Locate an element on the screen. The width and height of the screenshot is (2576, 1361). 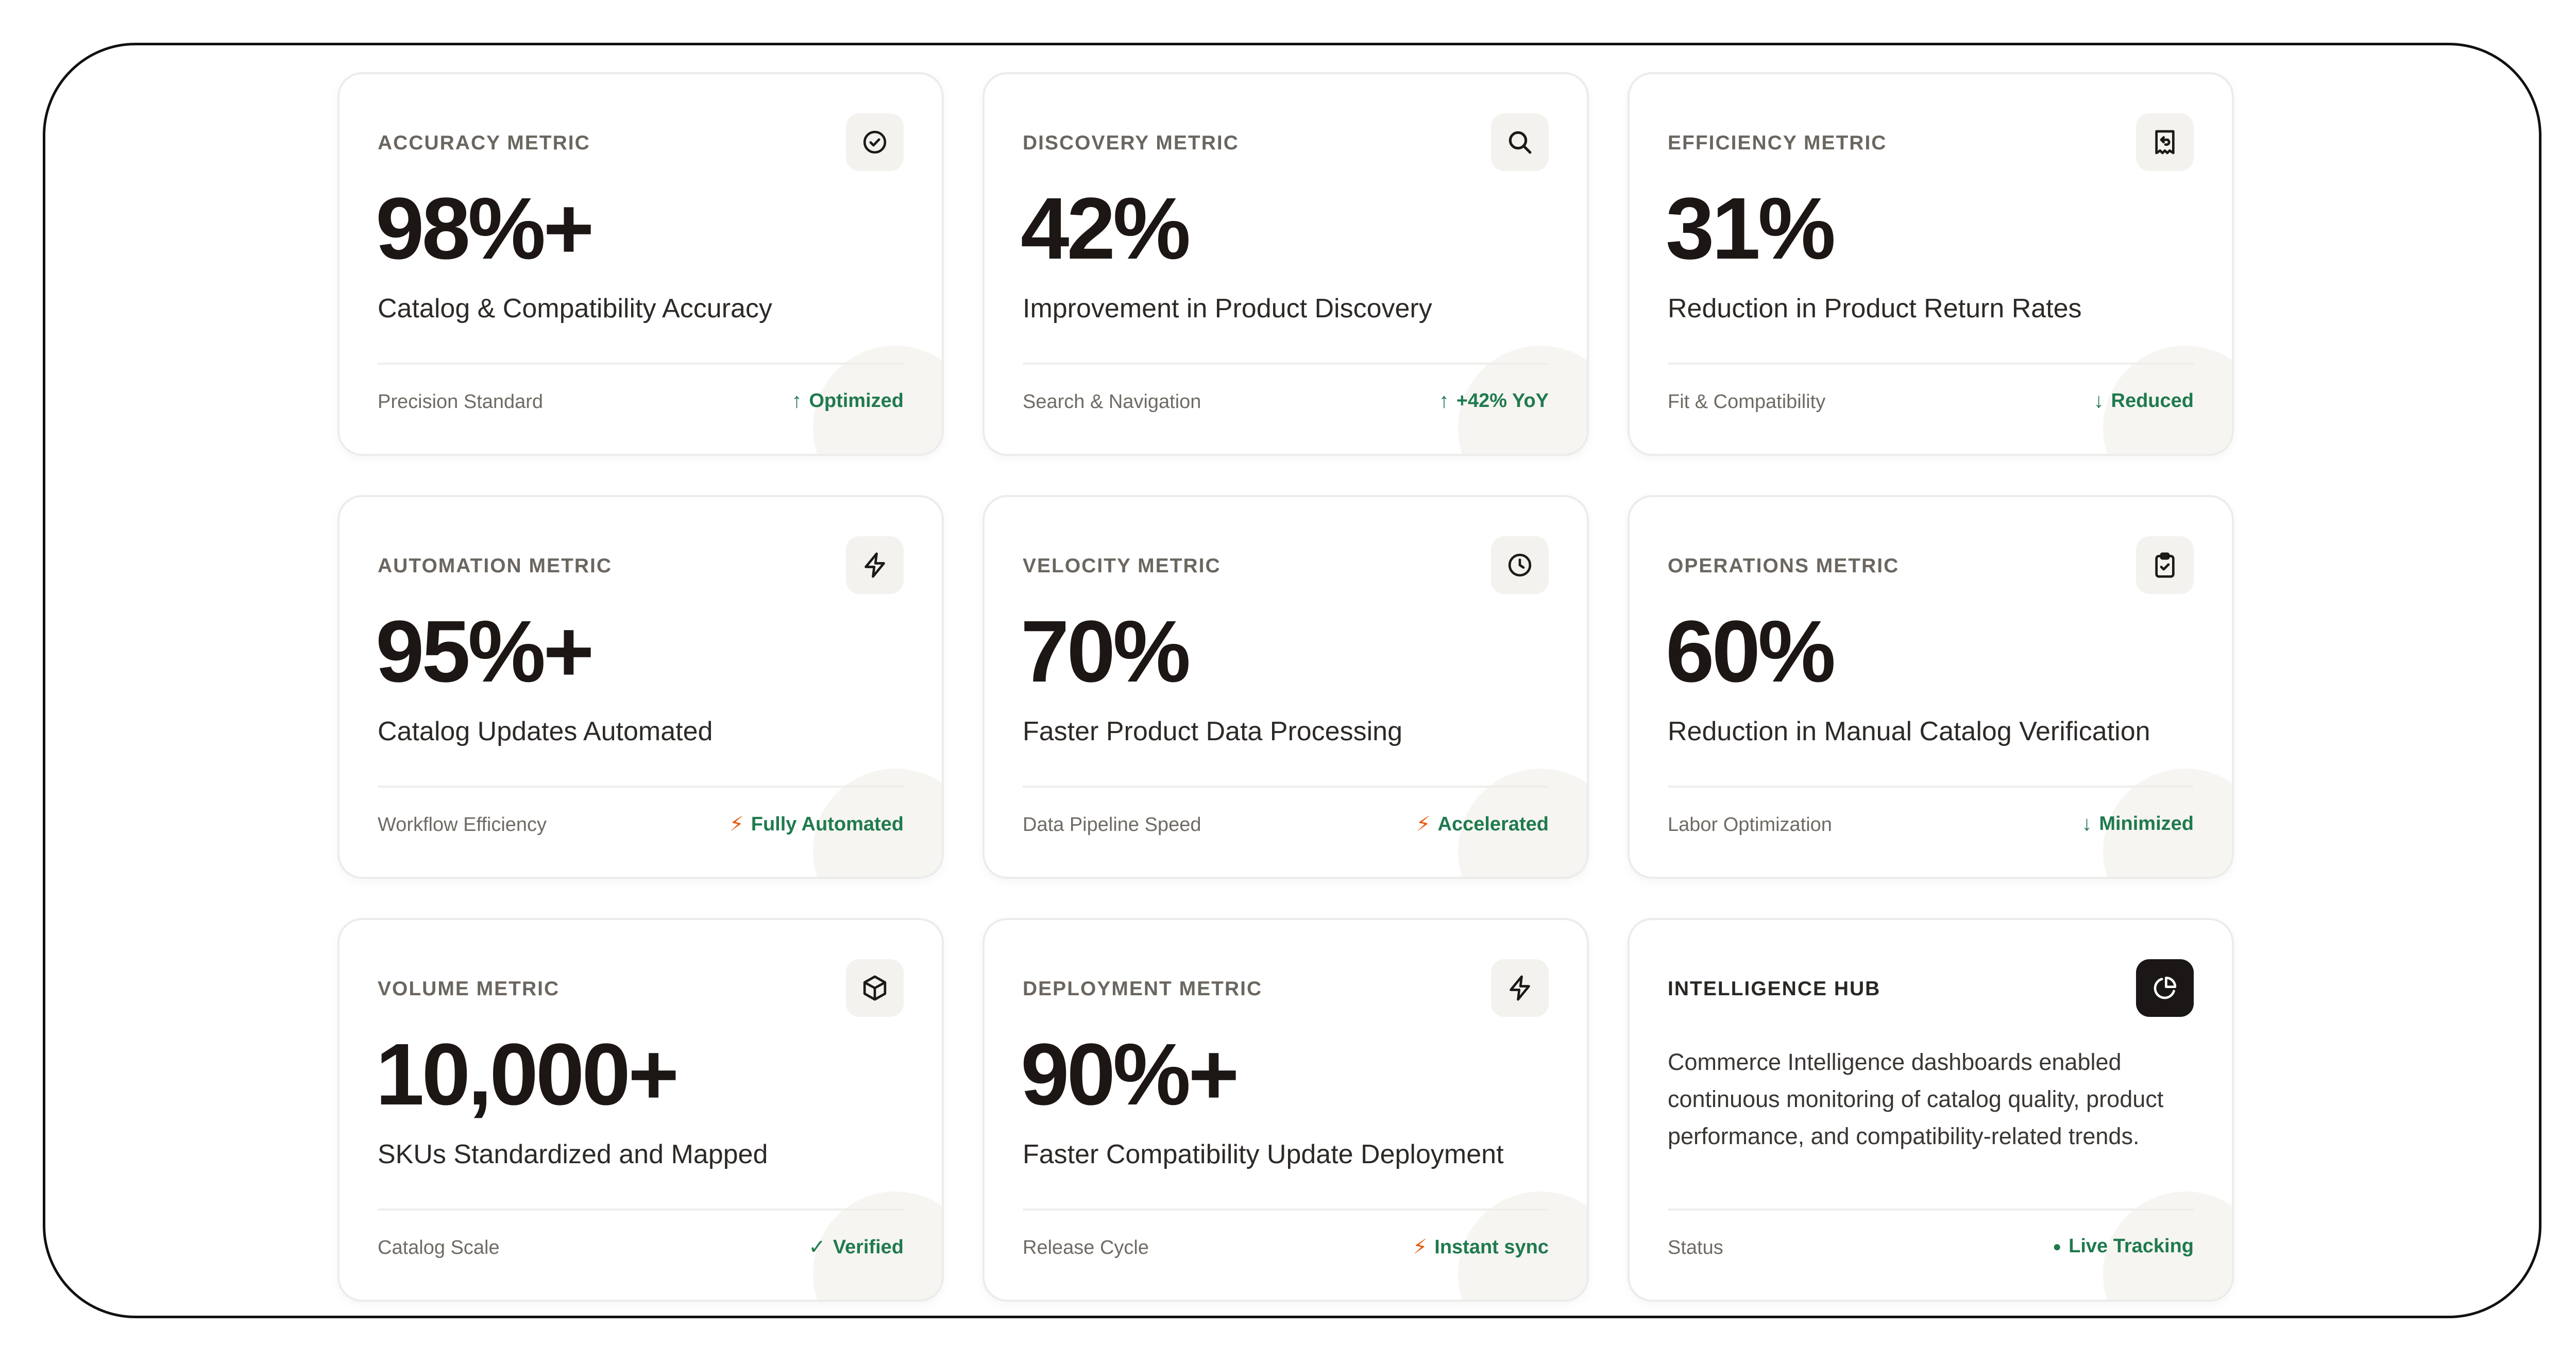
status-badge: ● Live Tracking is located at coordinates (2123, 1246).